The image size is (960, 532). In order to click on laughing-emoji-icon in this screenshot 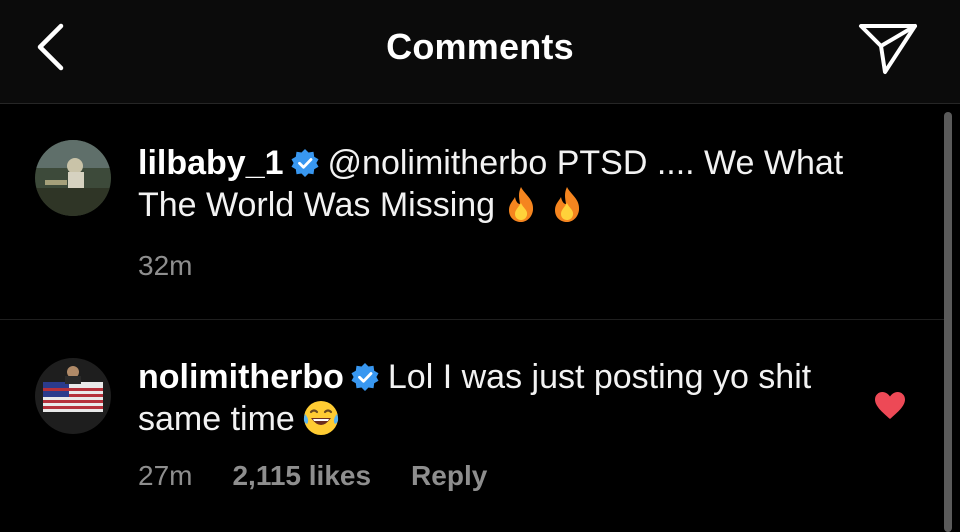, I will do `click(320, 418)`.